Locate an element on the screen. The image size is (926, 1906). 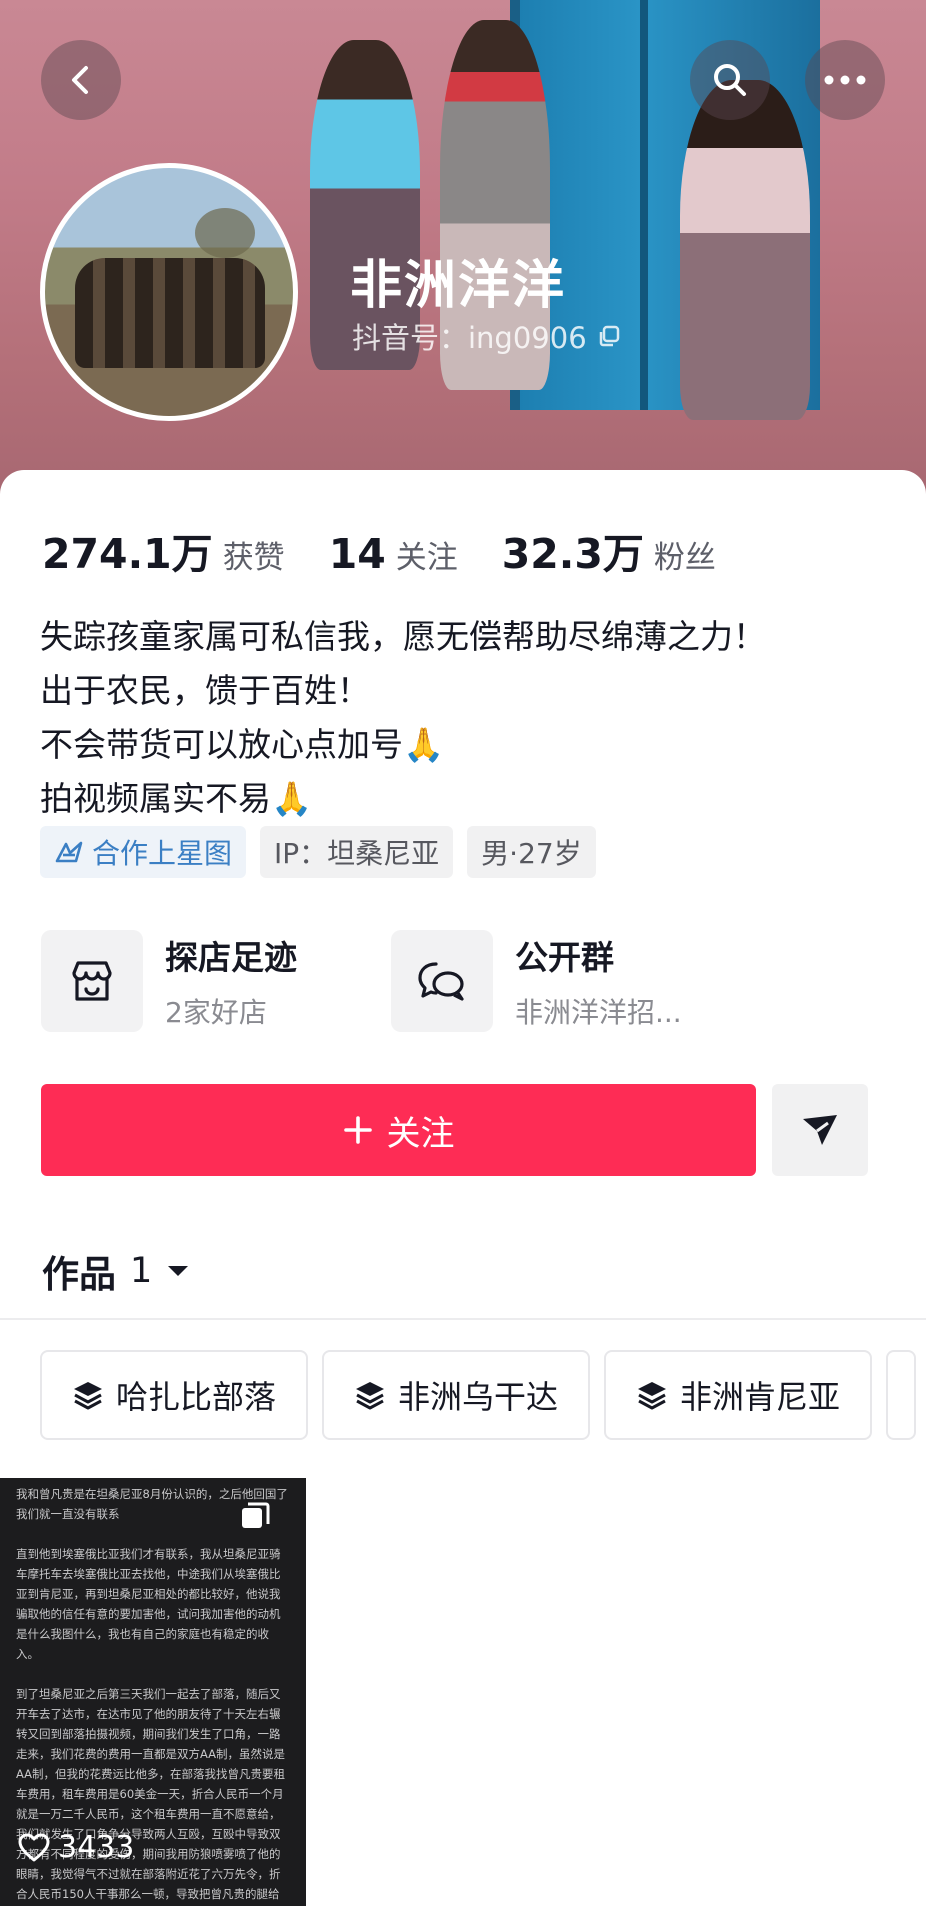
send-icon is located at coordinates (820, 1130).